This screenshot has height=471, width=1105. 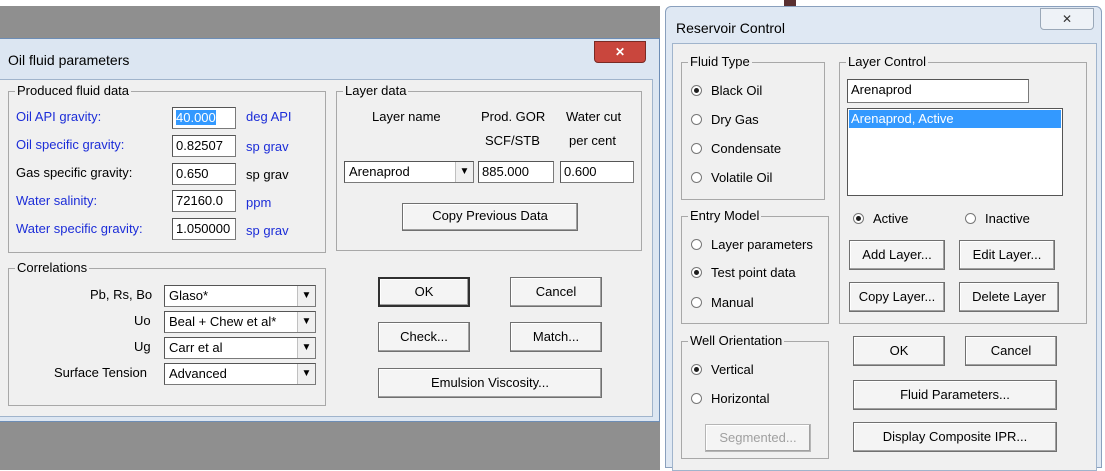 I want to click on surface-tension-select: Advanced ▼, so click(x=240, y=374).